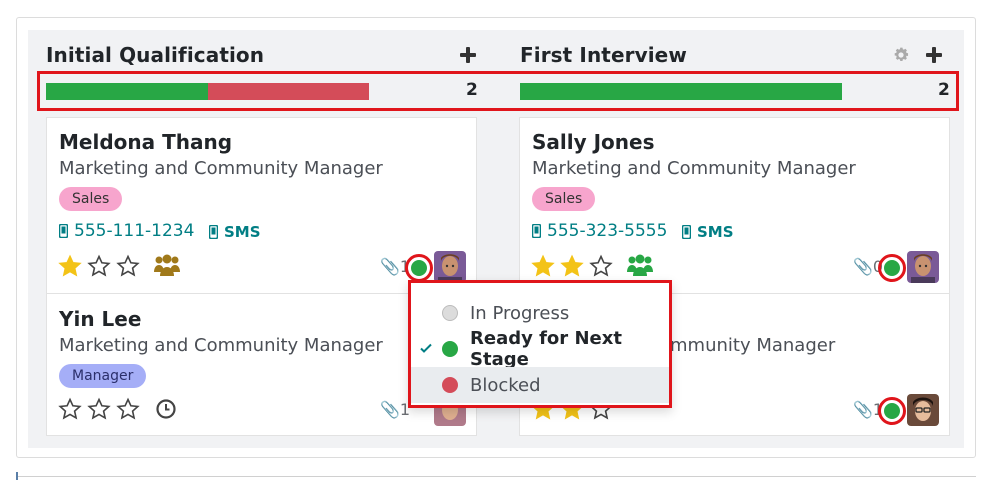 The image size is (982, 480). What do you see at coordinates (520, 313) in the screenshot?
I see `status-option-label: In Progress` at bounding box center [520, 313].